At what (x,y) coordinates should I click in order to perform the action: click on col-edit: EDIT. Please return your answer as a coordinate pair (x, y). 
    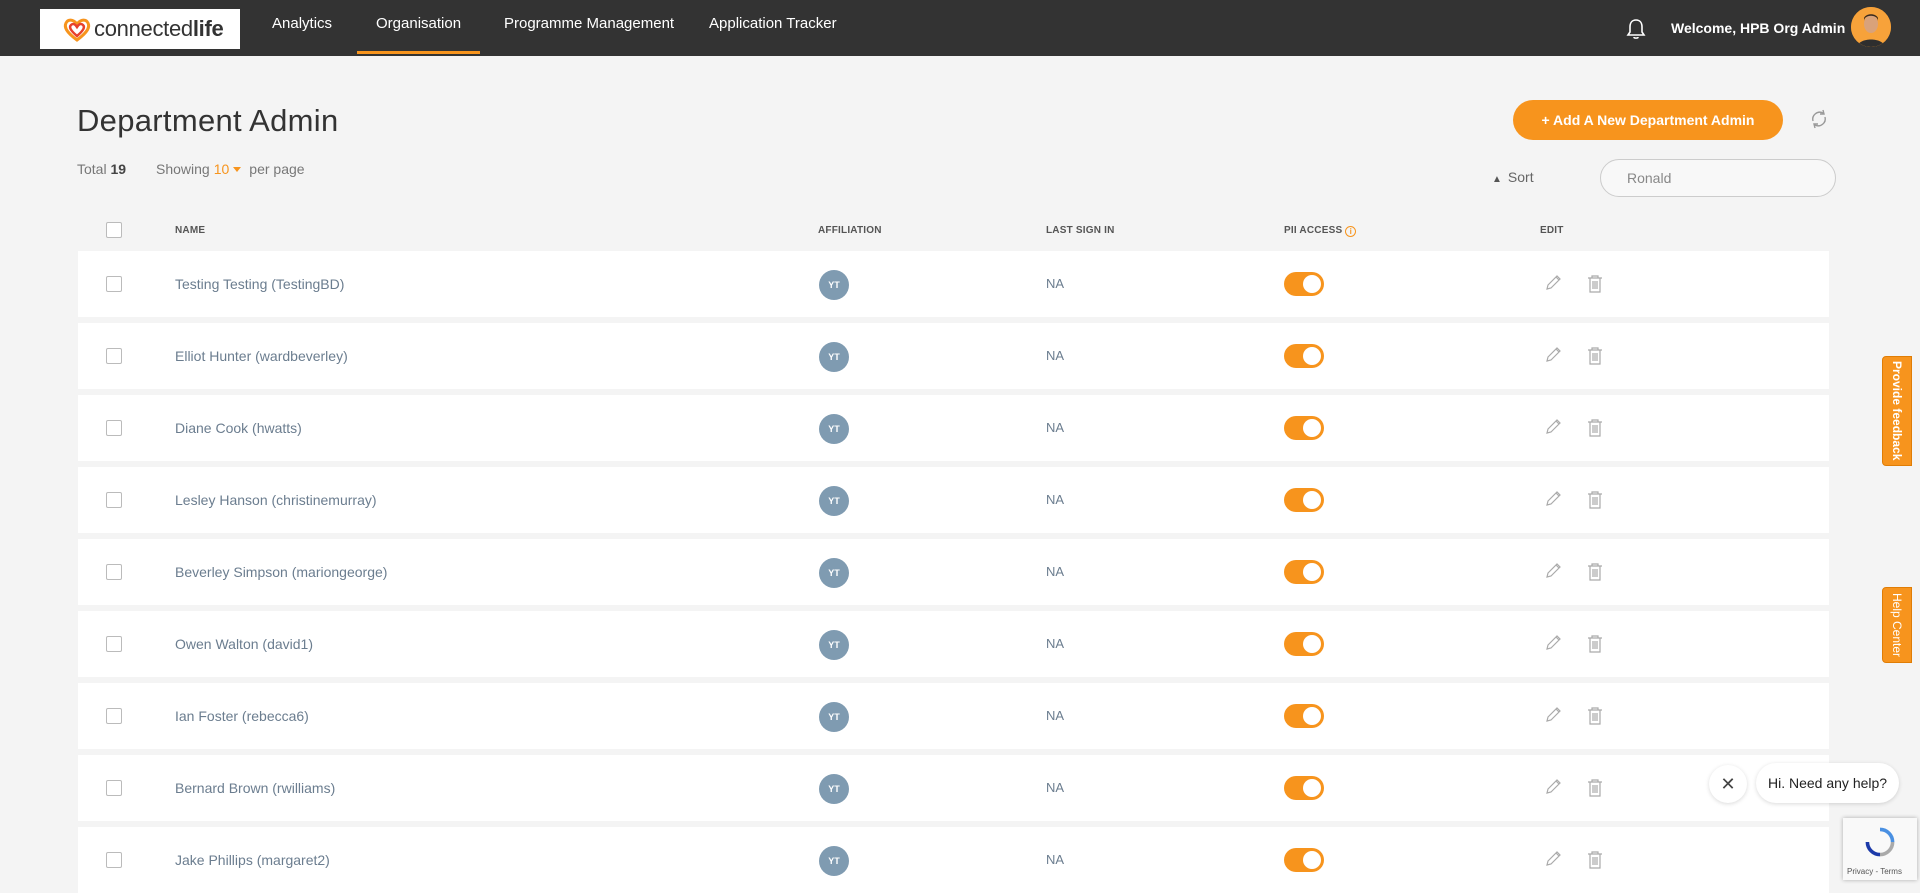
    Looking at the image, I should click on (1552, 230).